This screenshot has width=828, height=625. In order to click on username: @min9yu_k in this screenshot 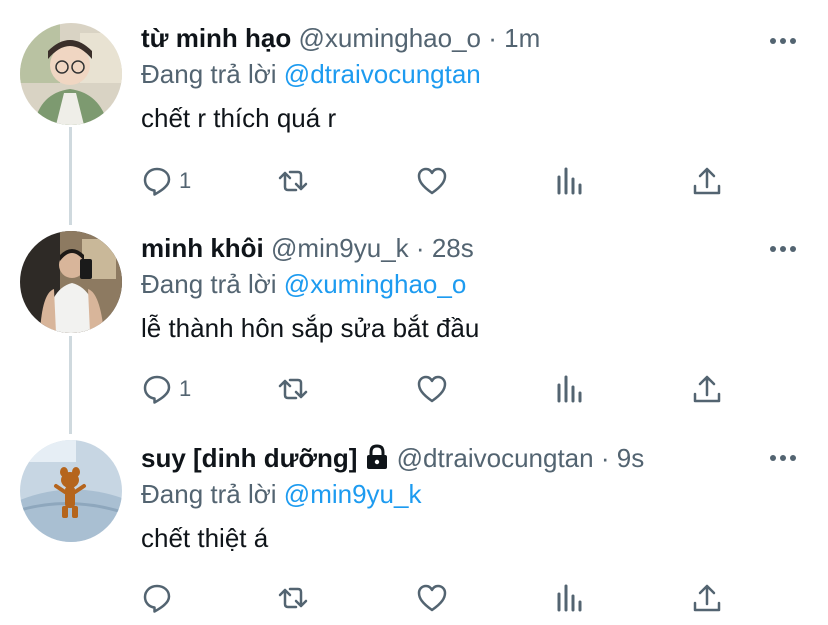, I will do `click(340, 248)`.